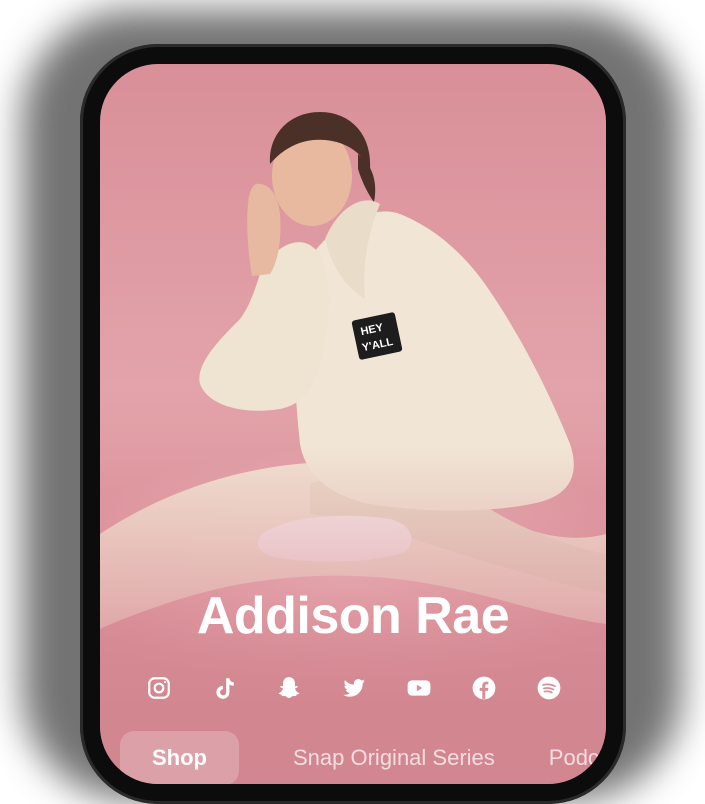 The height and width of the screenshot is (804, 705). I want to click on twitter-icon, so click(354, 688).